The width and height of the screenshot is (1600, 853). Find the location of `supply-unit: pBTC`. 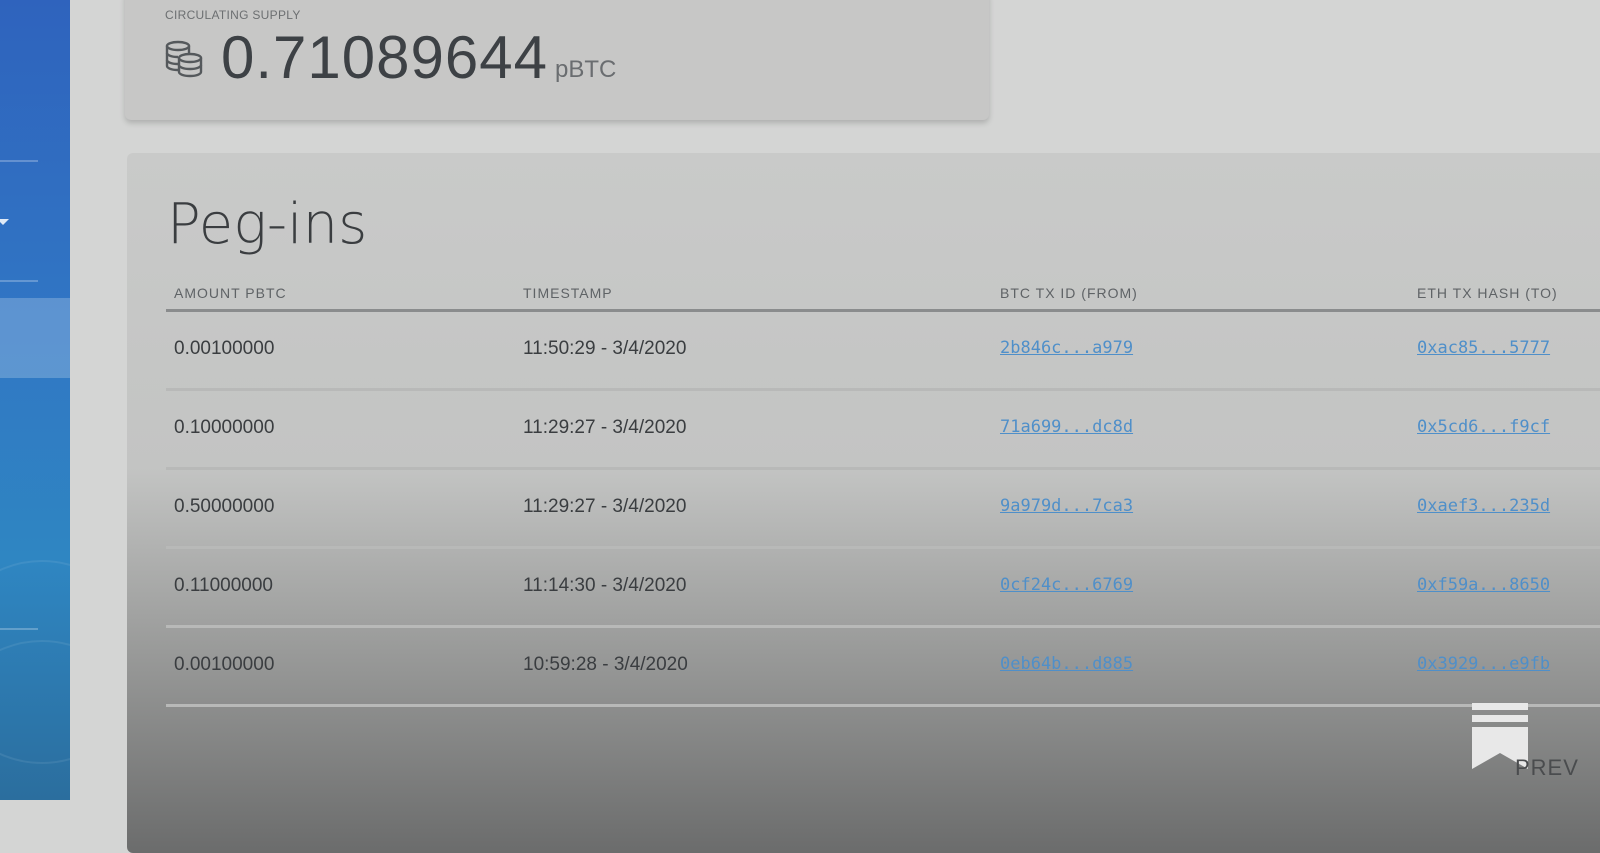

supply-unit: pBTC is located at coordinates (586, 69).